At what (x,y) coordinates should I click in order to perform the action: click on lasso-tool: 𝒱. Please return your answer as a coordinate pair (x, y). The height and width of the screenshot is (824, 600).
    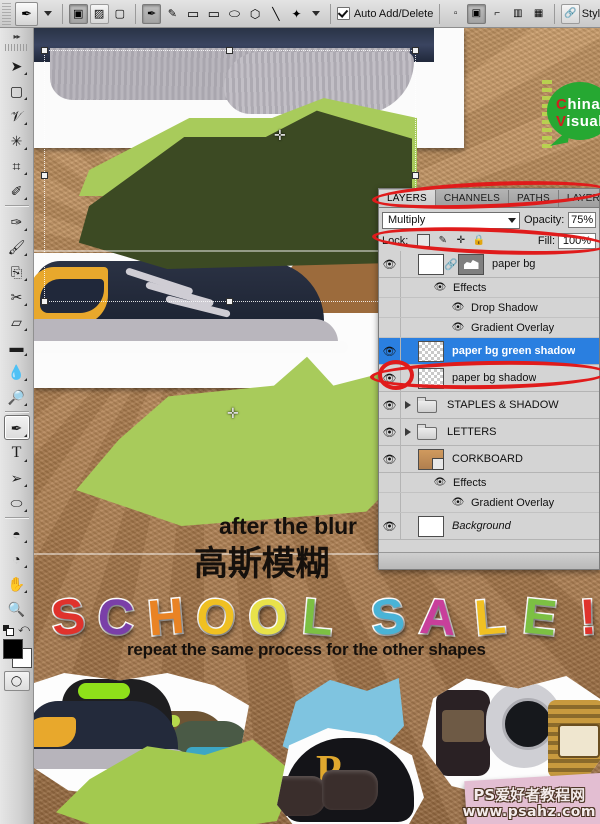
    Looking at the image, I should click on (17, 115).